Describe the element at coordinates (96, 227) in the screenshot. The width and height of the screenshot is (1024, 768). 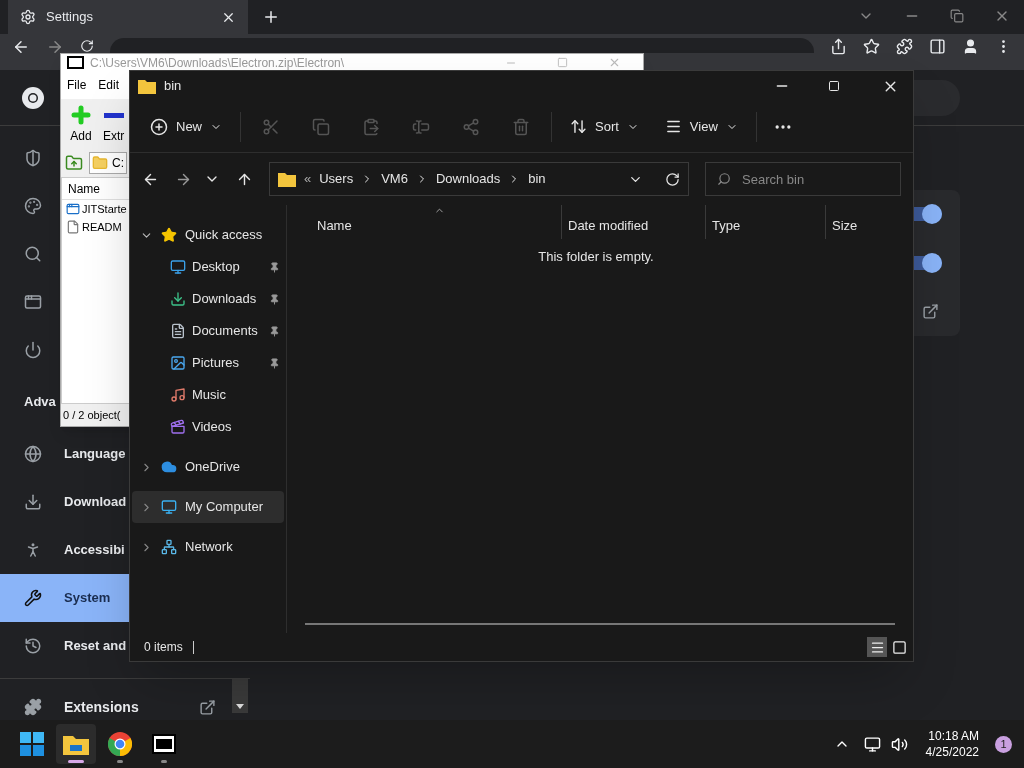
I see `file-row: READM` at that location.